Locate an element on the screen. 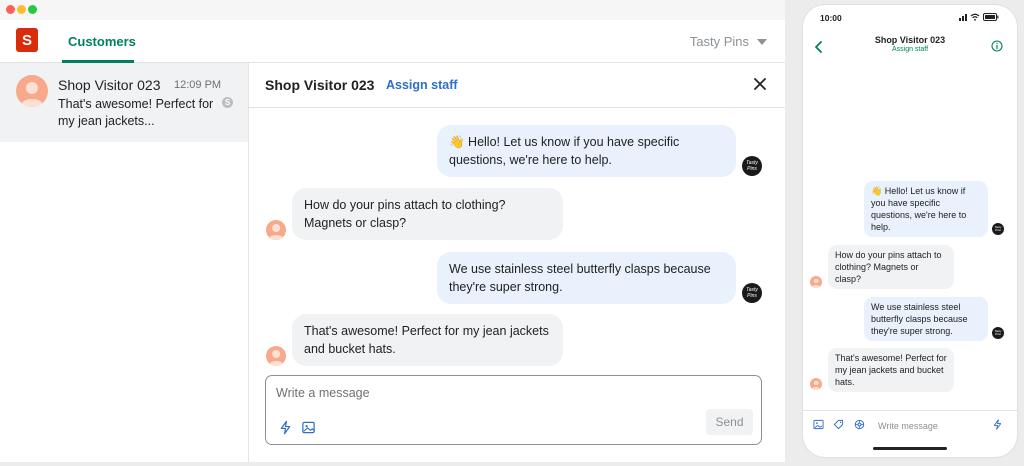 The image size is (1024, 466). battery-icon is located at coordinates (991, 17).